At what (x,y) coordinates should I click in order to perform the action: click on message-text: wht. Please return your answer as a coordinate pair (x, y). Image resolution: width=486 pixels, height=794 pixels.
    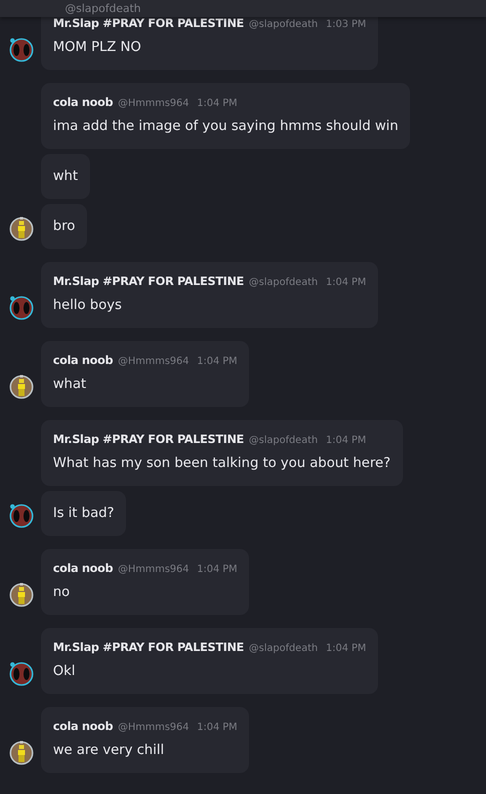
    Looking at the image, I should click on (65, 176).